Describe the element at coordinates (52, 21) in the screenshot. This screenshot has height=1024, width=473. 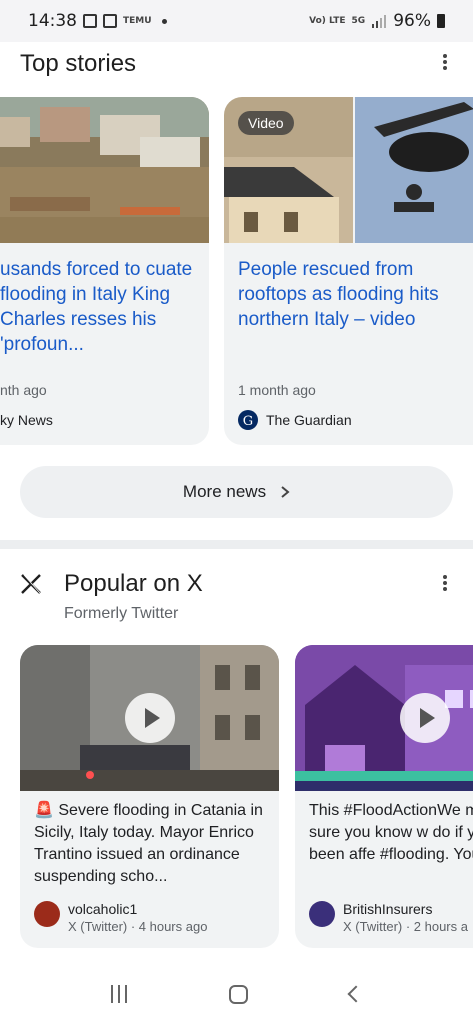
I see `clock: 14:38` at that location.